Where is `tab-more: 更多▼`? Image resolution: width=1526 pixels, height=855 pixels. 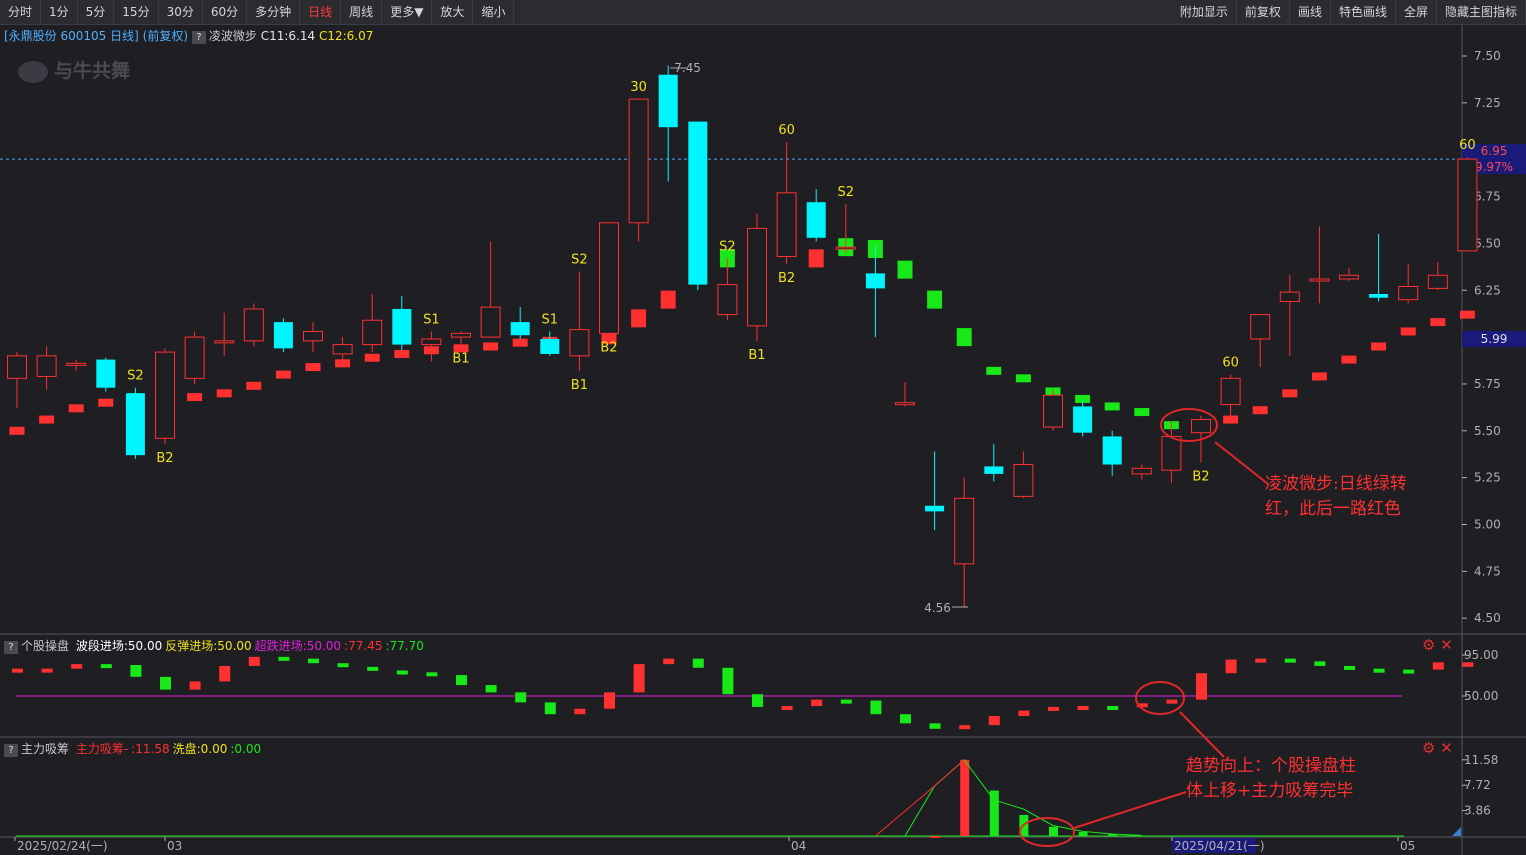
tab-more: 更多▼ is located at coordinates (407, 12).